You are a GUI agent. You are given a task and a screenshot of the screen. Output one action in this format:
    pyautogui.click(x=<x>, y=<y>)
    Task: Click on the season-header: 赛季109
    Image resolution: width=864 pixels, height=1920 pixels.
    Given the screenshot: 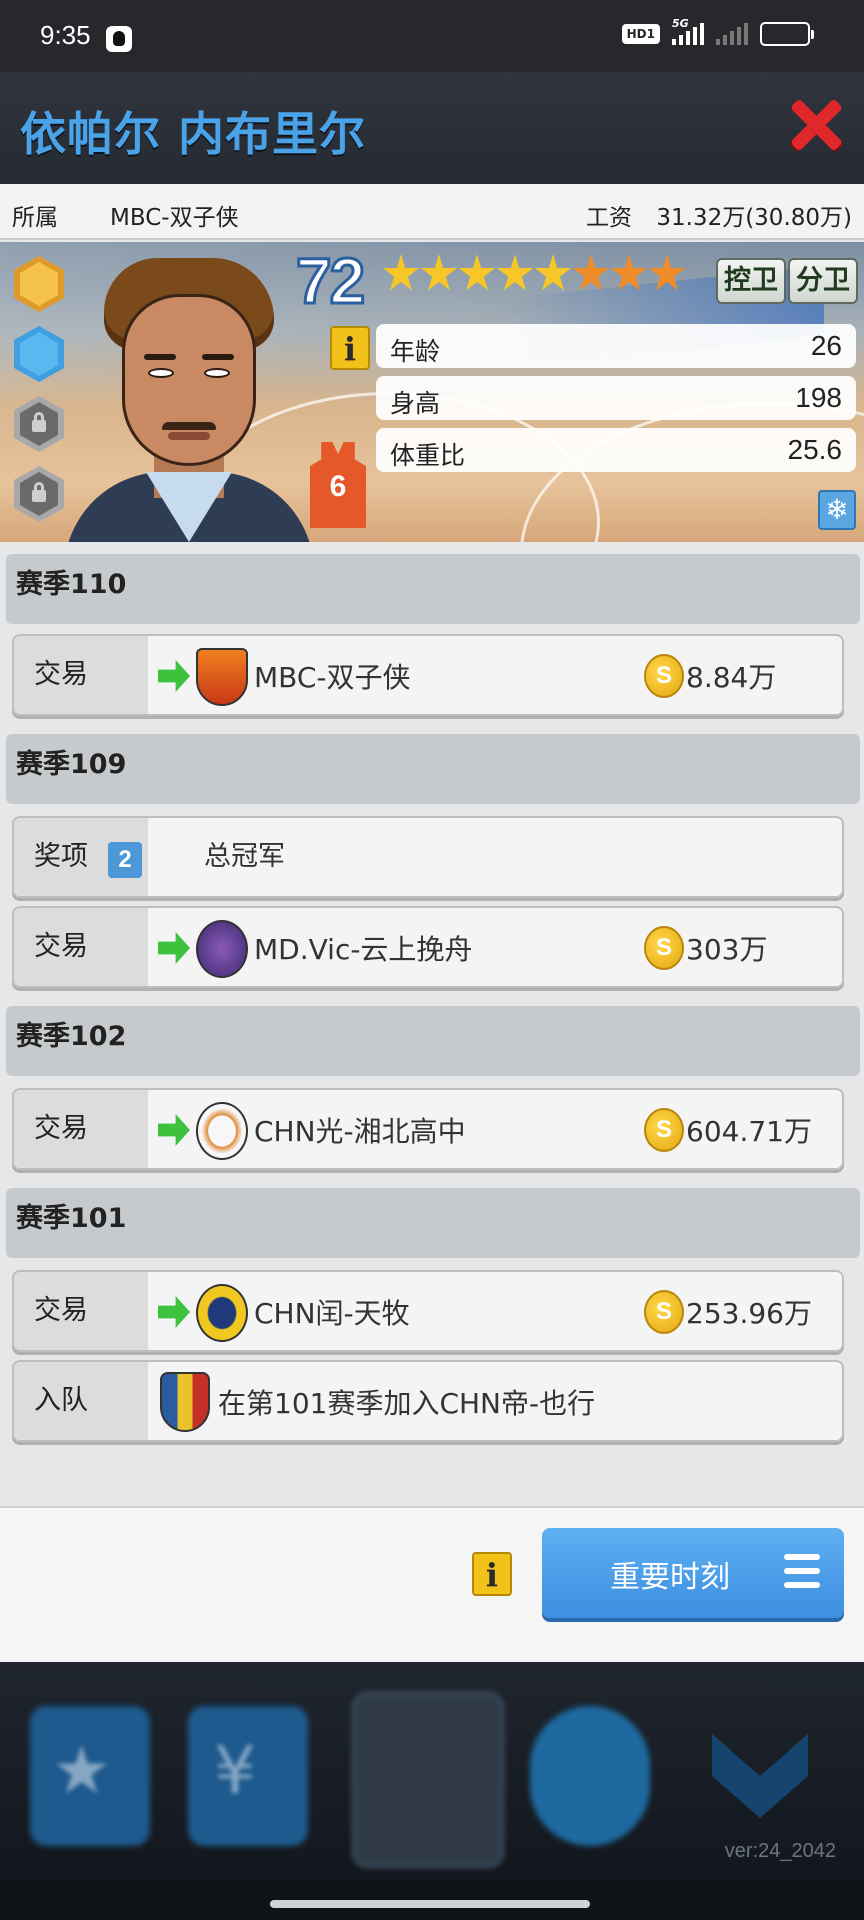 What is the action you would take?
    pyautogui.click(x=433, y=769)
    